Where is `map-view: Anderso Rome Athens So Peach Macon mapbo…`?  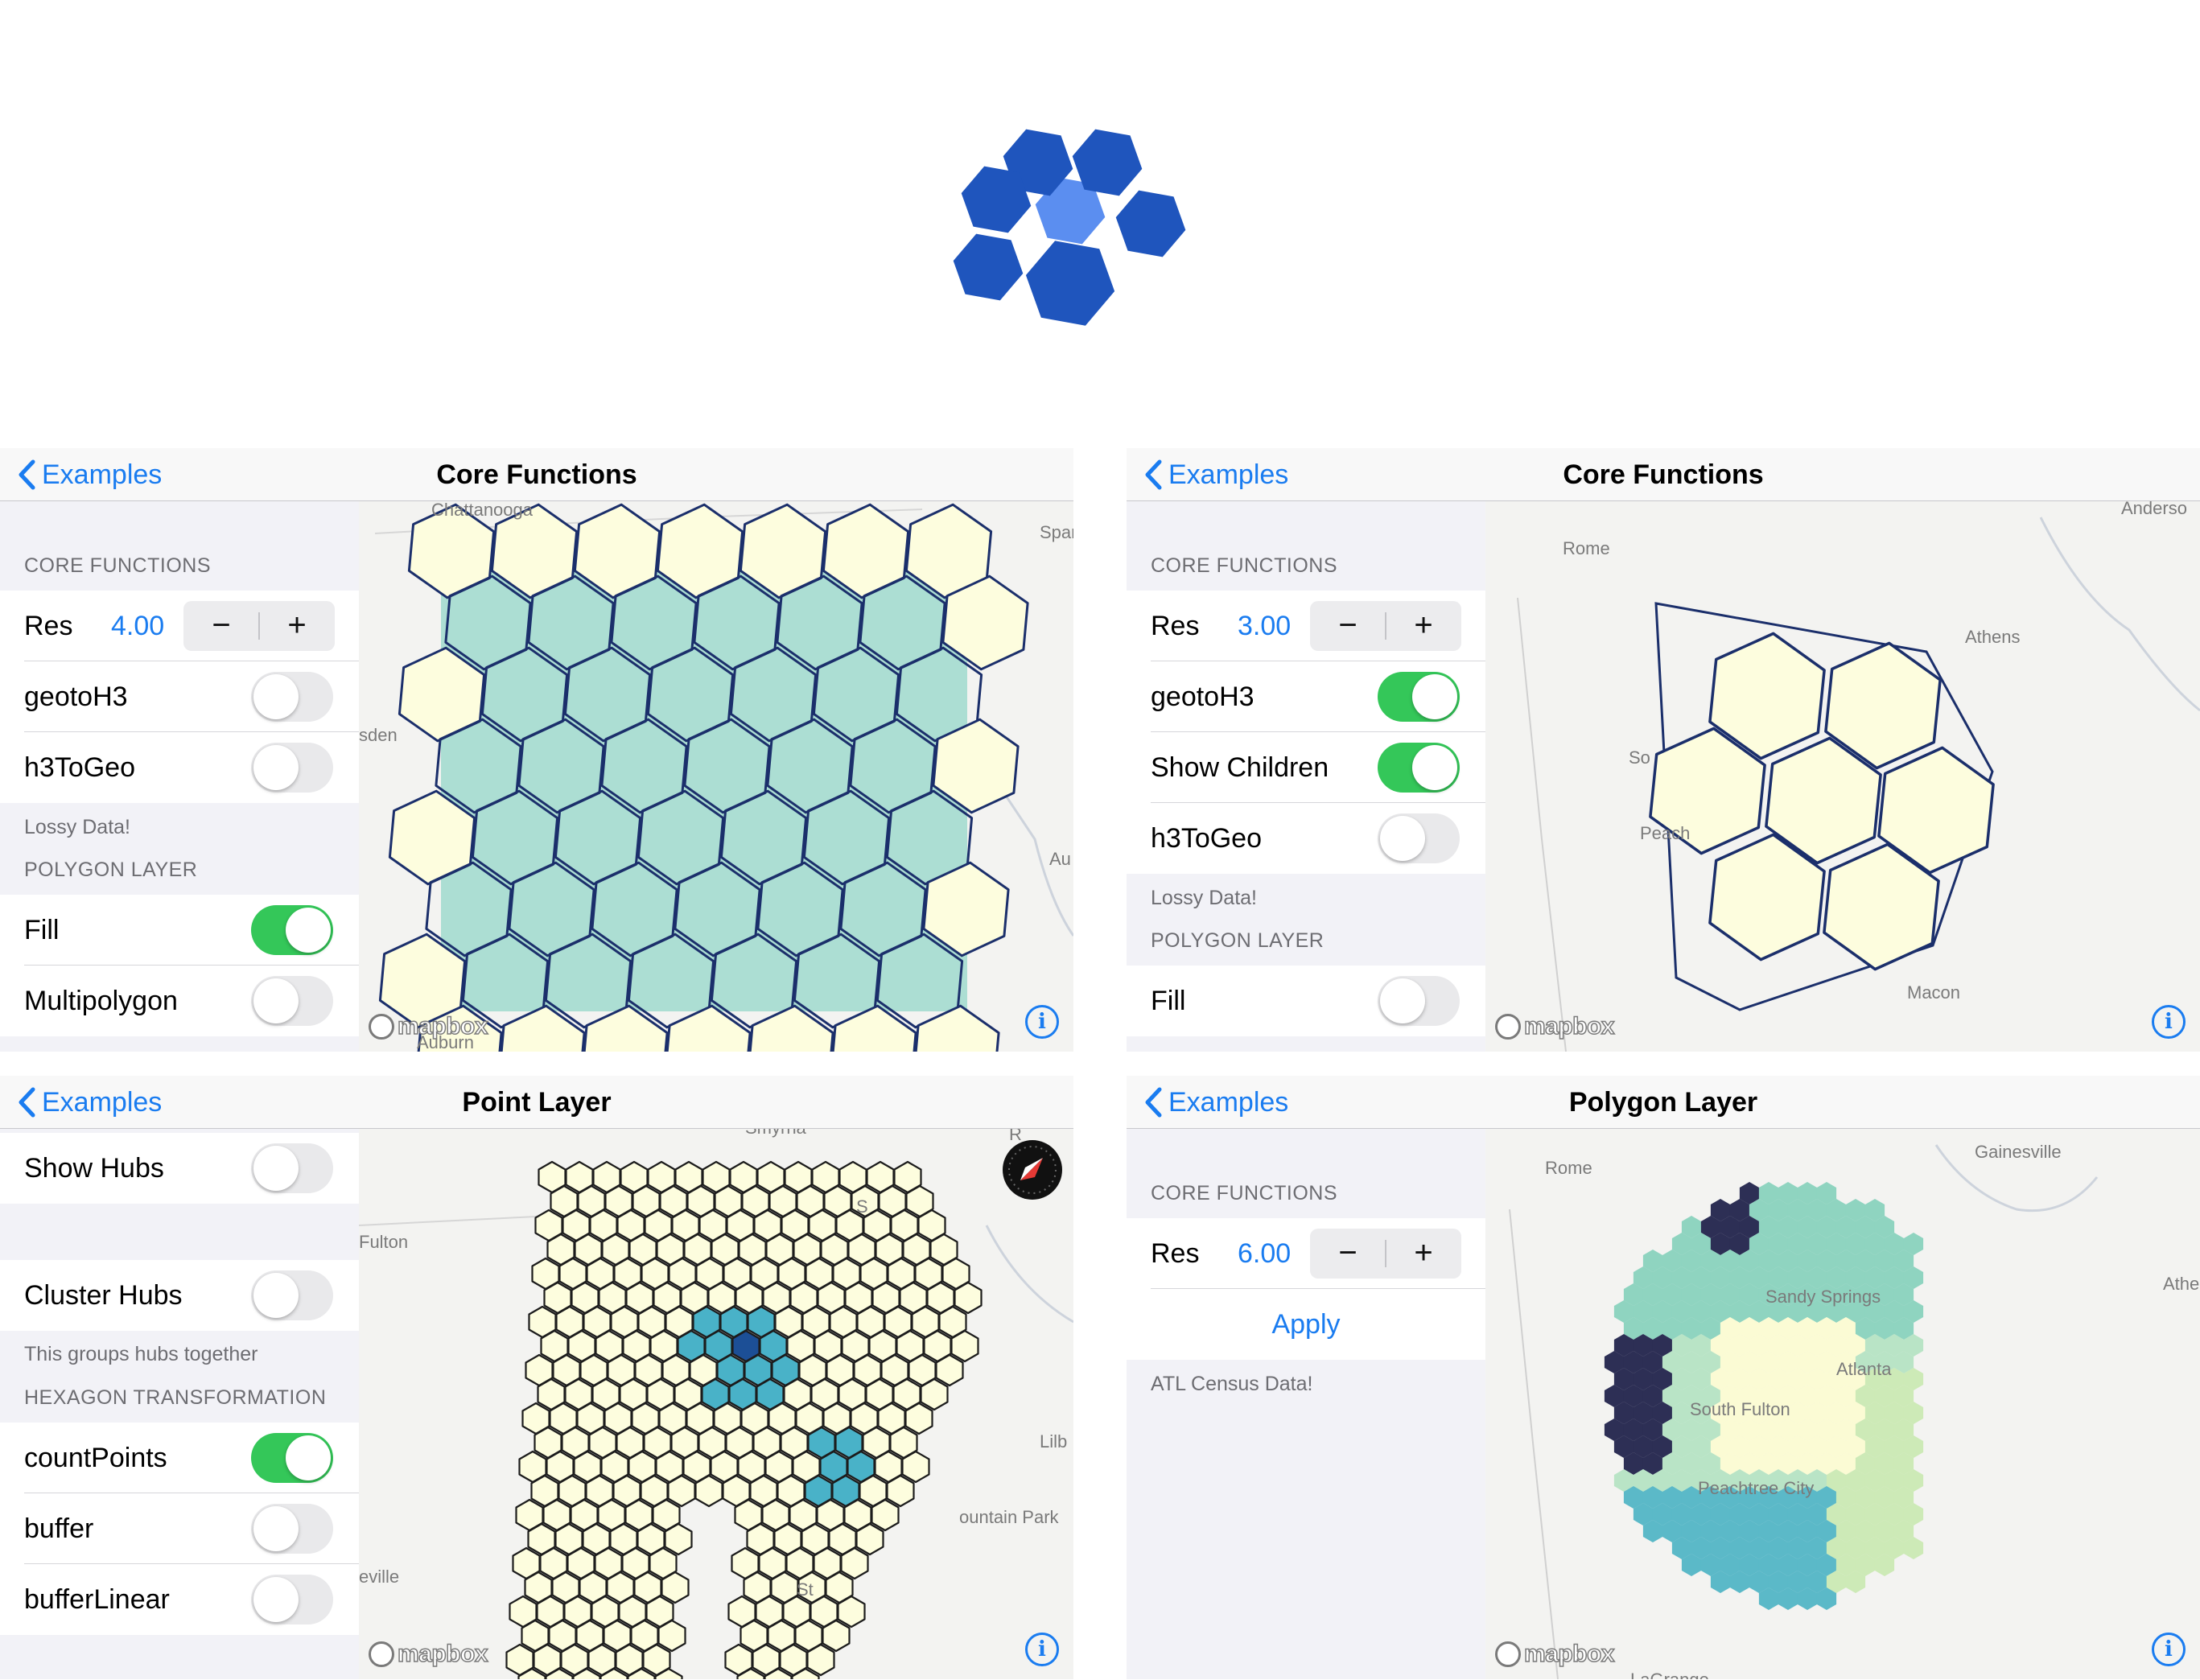
map-view: Anderso Rome Athens So Peach Macon mapbo… is located at coordinates (1842, 776).